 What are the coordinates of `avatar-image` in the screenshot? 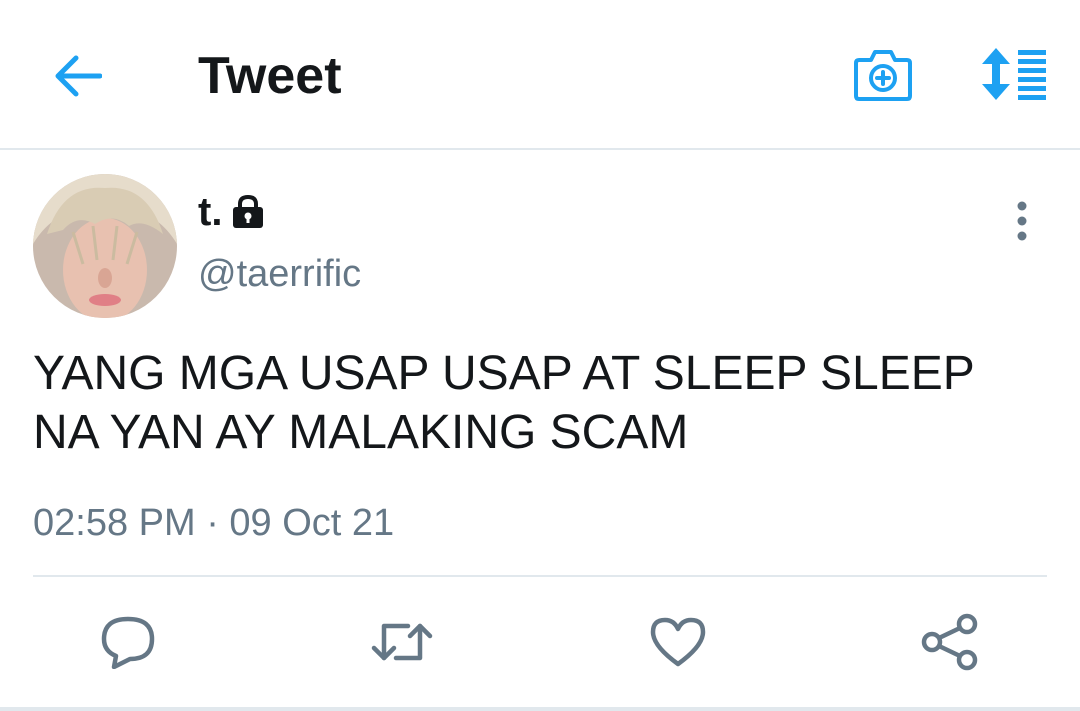 It's located at (105, 246).